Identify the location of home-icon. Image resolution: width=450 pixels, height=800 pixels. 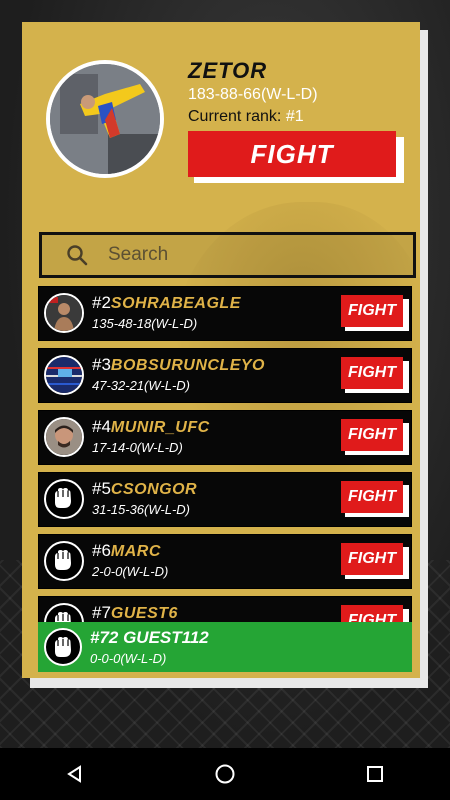
(225, 774).